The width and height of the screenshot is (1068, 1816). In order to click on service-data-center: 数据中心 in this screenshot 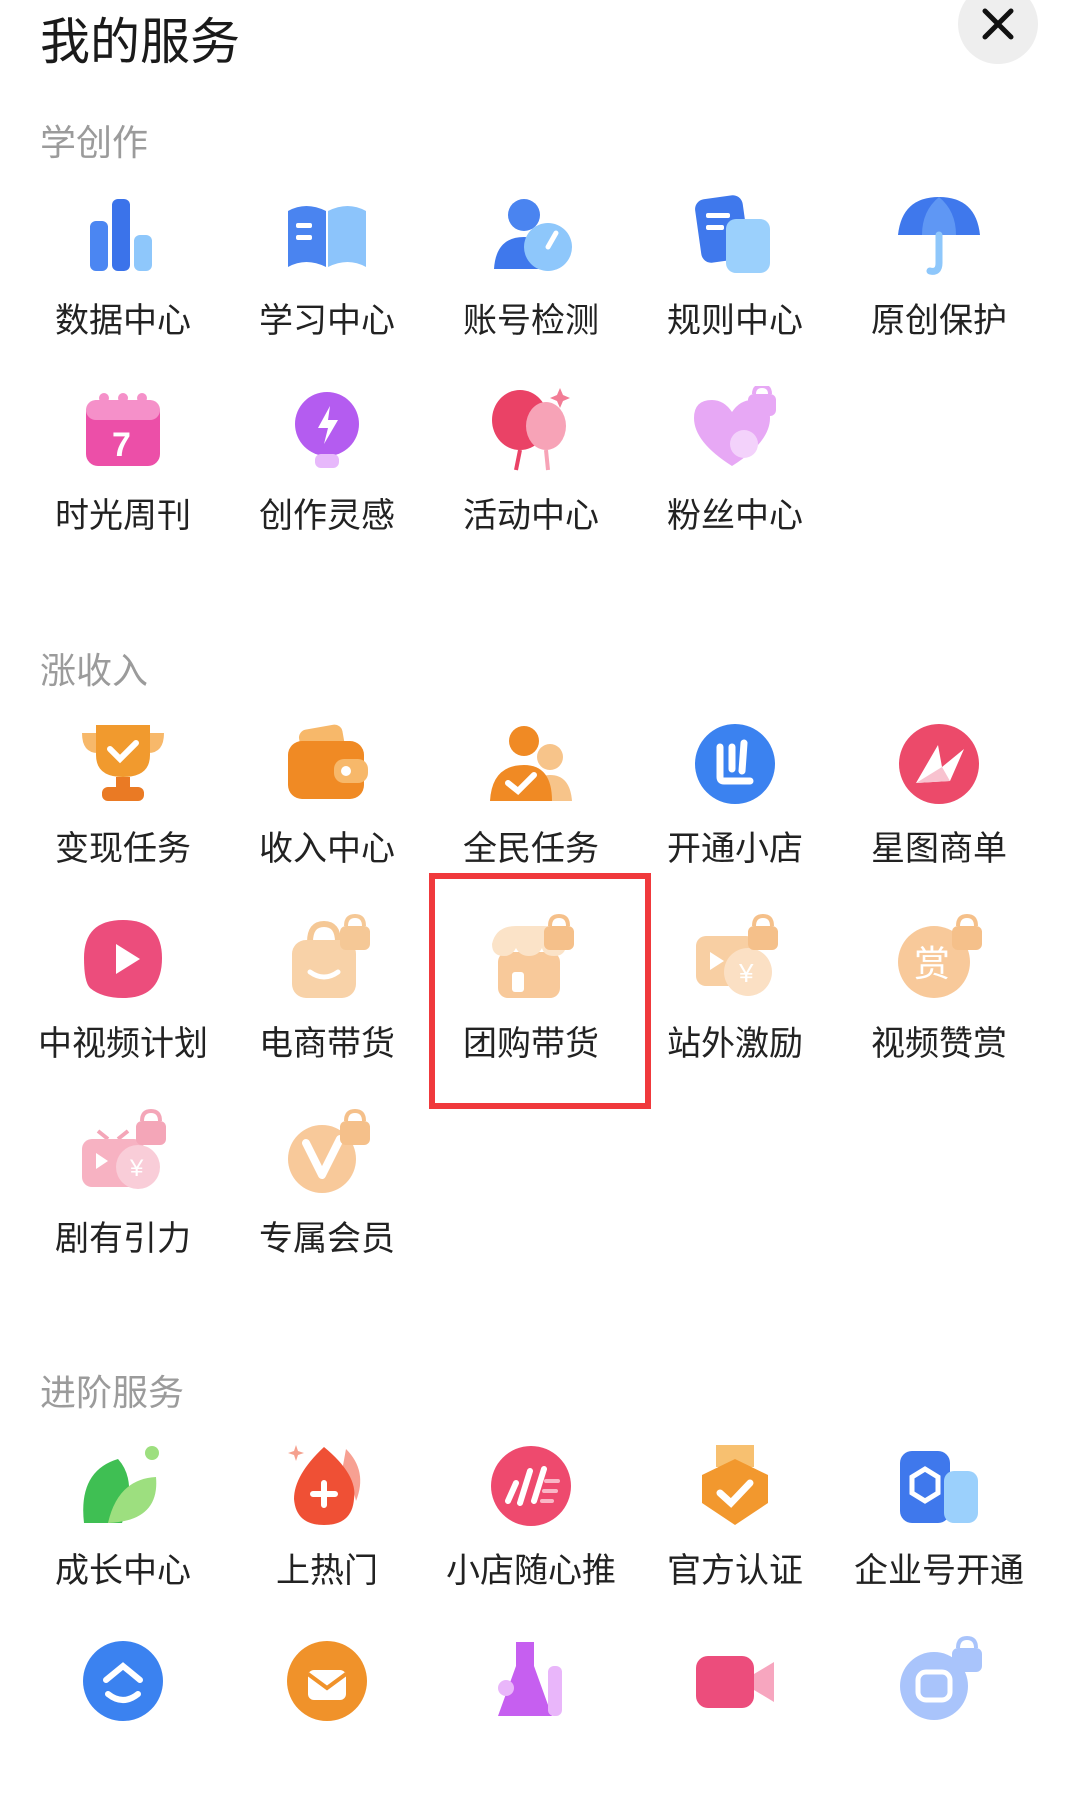, I will do `click(123, 281)`.